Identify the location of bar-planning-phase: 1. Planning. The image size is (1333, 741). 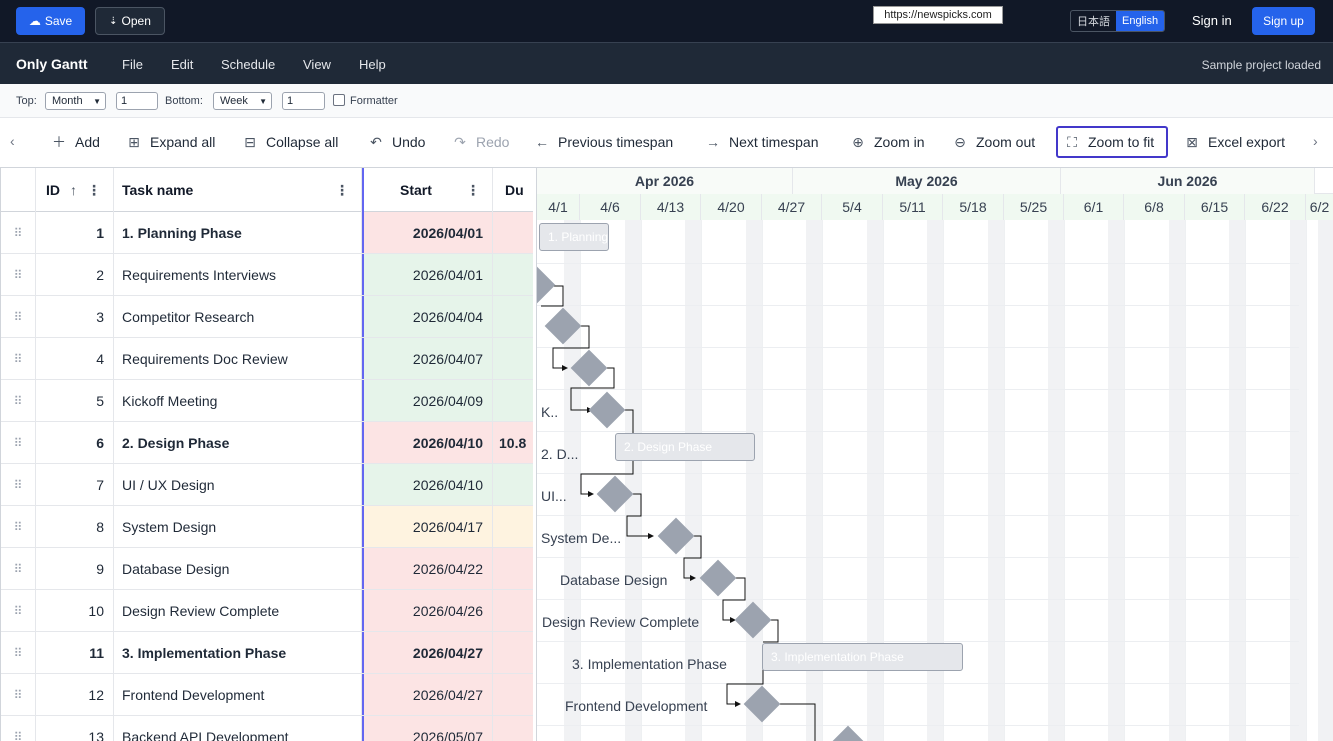
(574, 237).